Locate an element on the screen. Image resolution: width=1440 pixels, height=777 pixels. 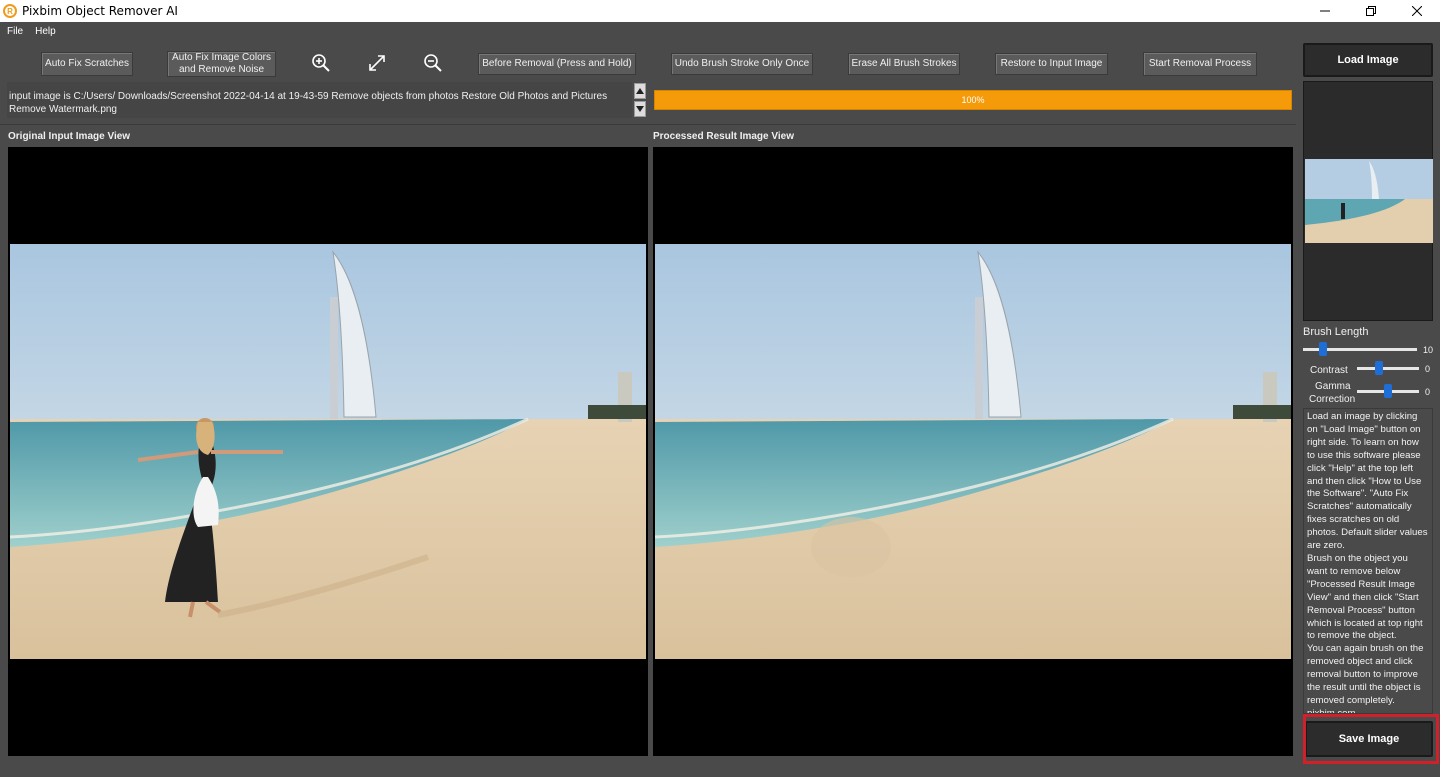
scroll-up-button is located at coordinates (640, 91).